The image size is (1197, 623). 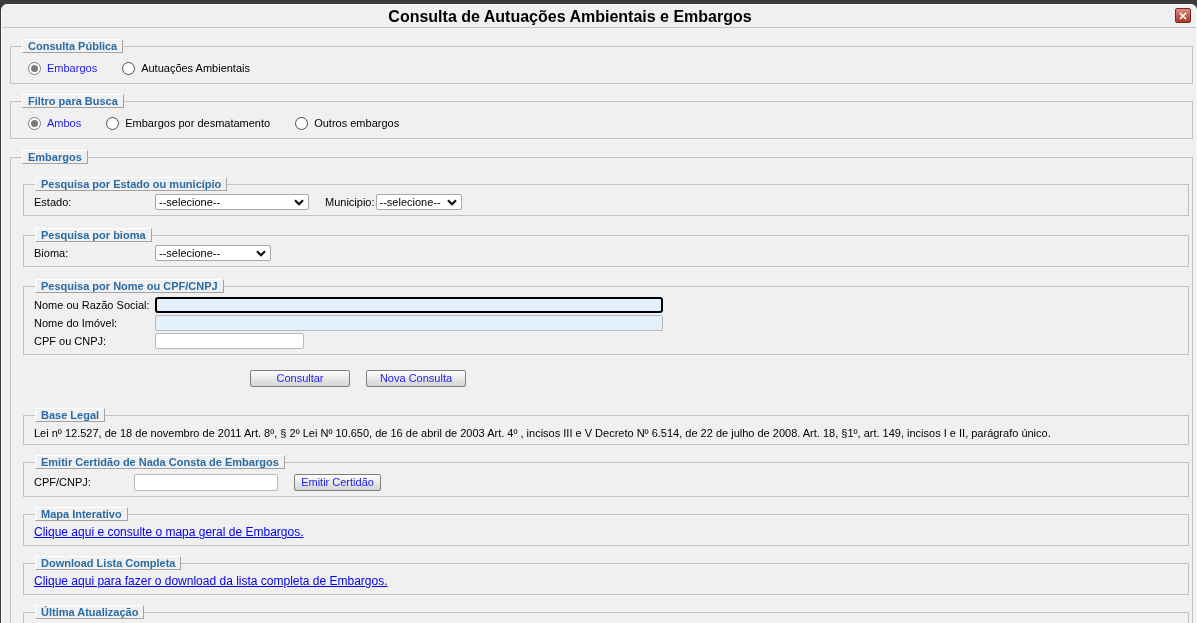 I want to click on window-title: Consulta de Autuações Ambientais e Embargos, so click(x=570, y=16).